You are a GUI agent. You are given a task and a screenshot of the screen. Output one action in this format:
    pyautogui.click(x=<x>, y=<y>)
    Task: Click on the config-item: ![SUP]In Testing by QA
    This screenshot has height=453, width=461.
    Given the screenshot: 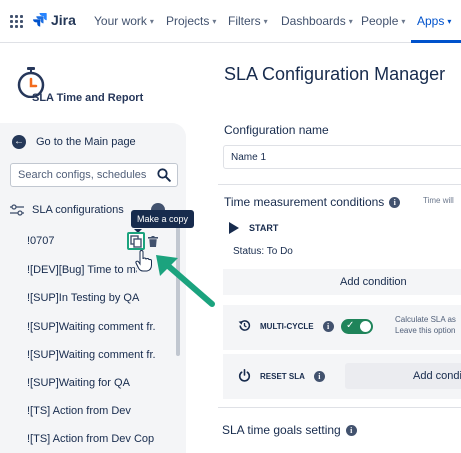 What is the action you would take?
    pyautogui.click(x=91, y=298)
    